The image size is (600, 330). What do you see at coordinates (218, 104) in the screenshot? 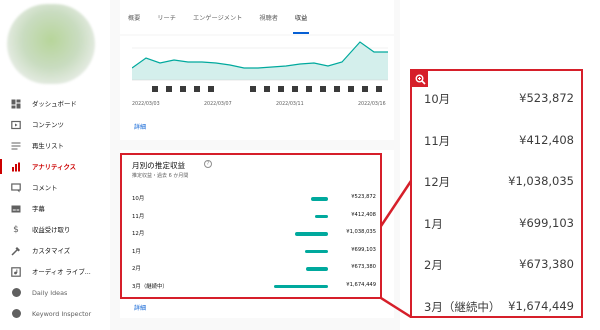
I see `x-axis-label: 2022/03/07` at bounding box center [218, 104].